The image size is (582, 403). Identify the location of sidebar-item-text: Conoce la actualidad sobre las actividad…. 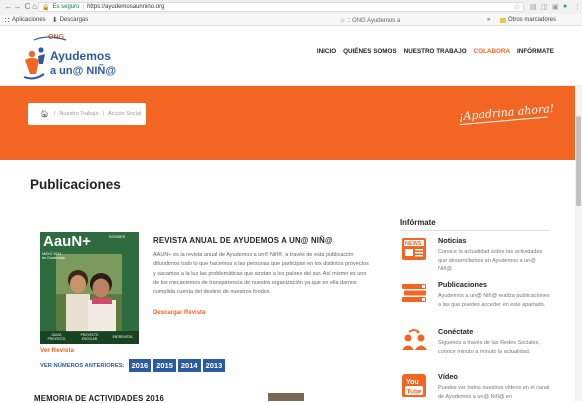
(490, 261).